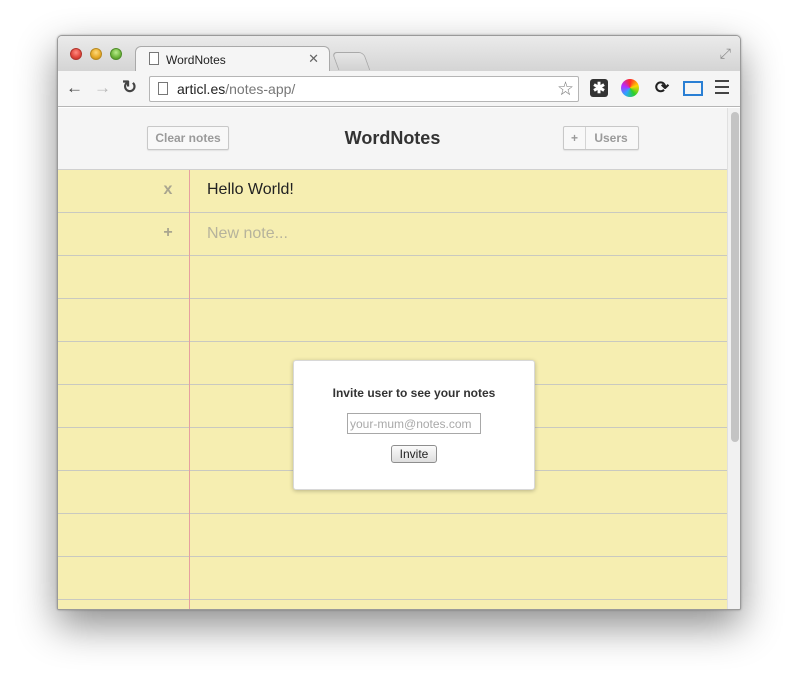 The image size is (798, 689). I want to click on minimize-window-button, so click(96, 54).